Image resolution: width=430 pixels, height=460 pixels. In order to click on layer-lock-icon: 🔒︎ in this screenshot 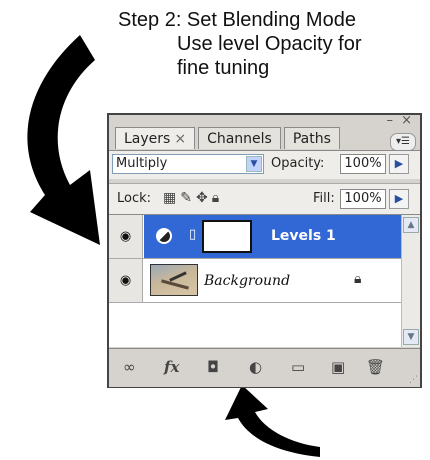, I will do `click(358, 279)`.